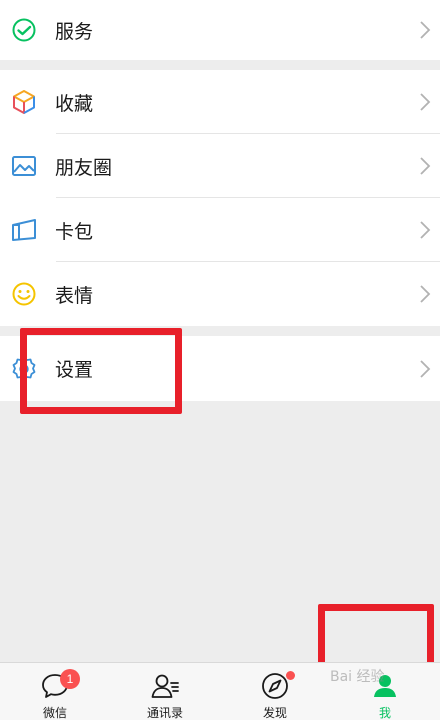  I want to click on menu-item-label: 卡包, so click(74, 231).